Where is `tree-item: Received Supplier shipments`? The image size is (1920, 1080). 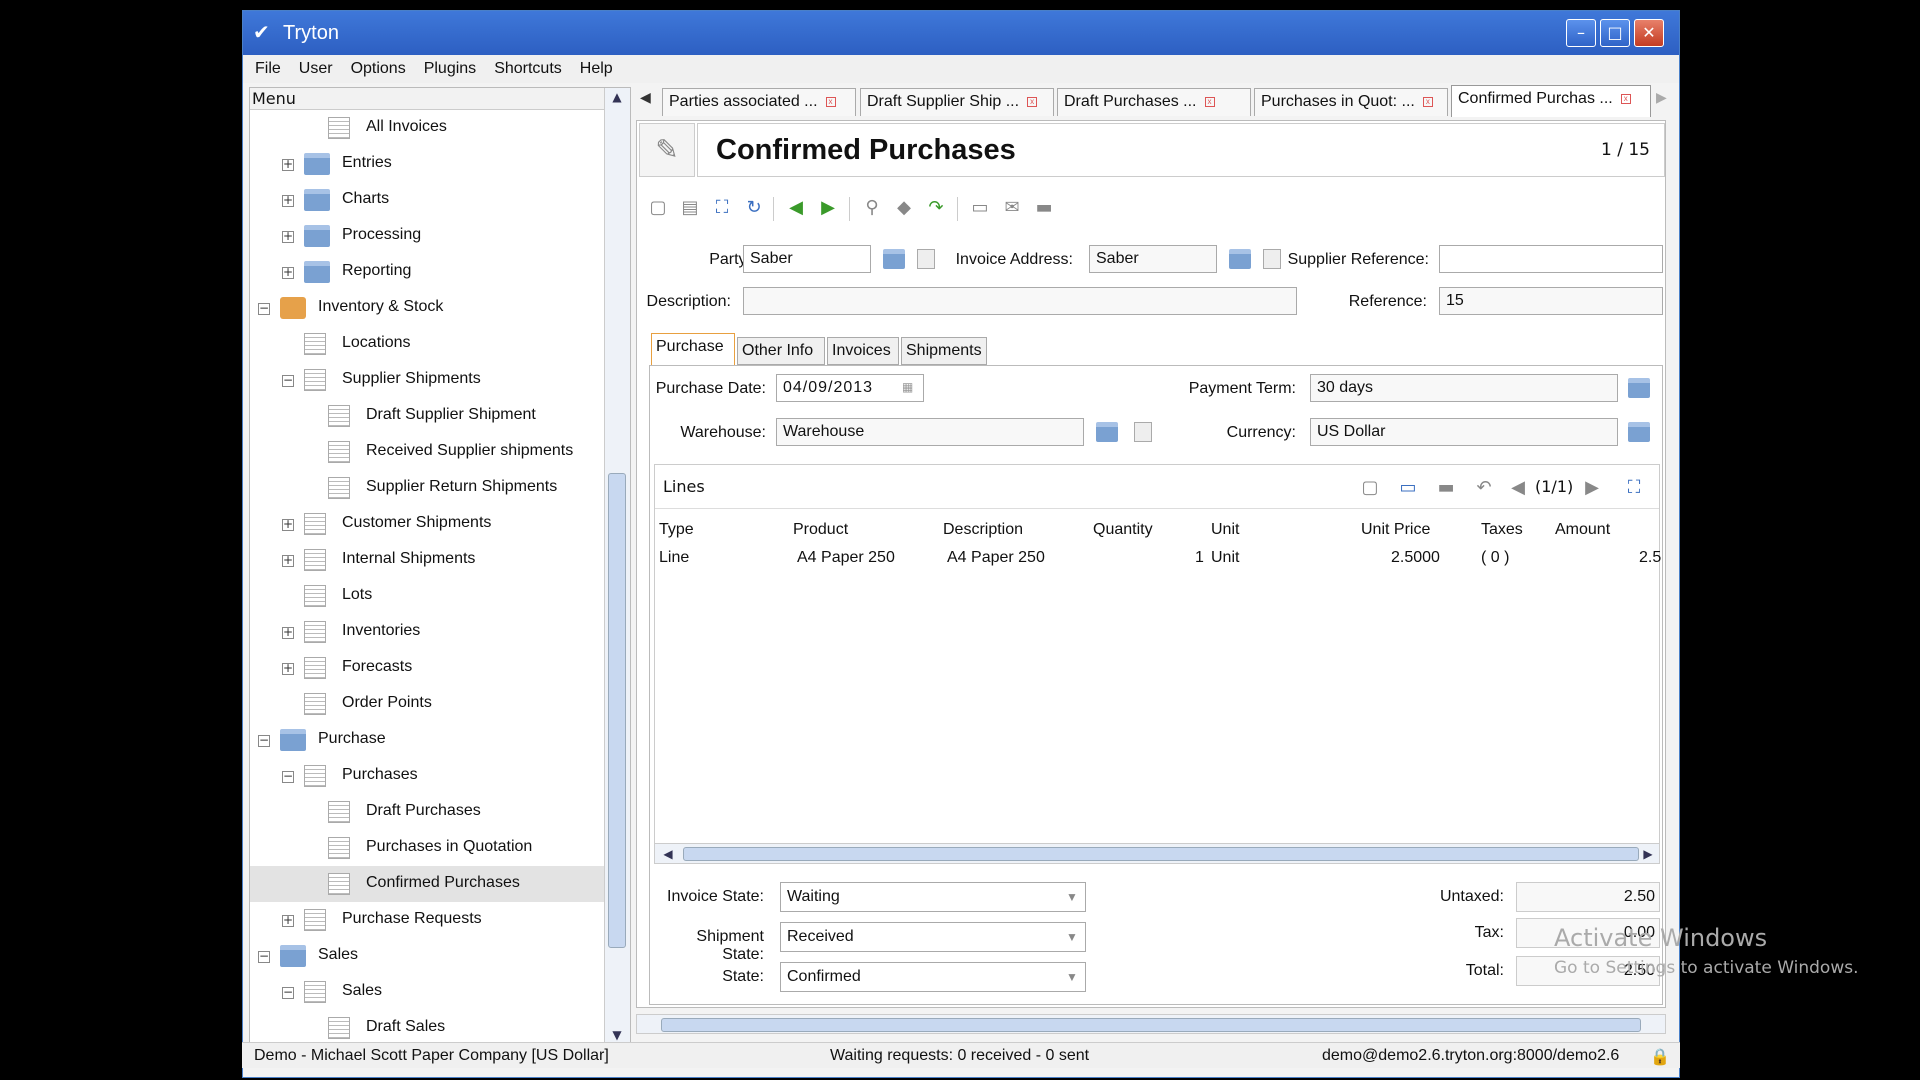
tree-item: Received Supplier shipments is located at coordinates (427, 452).